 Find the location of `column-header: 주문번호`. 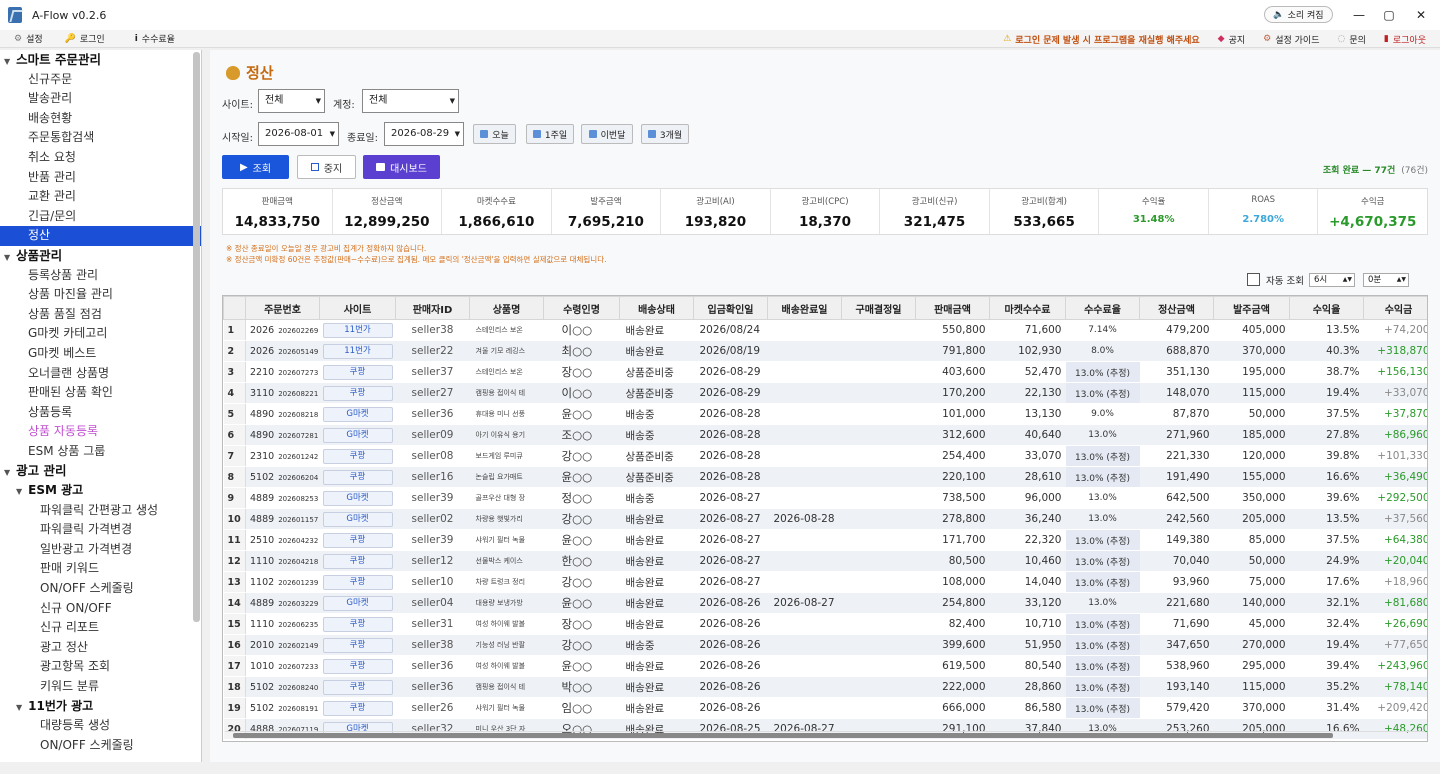

column-header: 주문번호 is located at coordinates (282, 308).